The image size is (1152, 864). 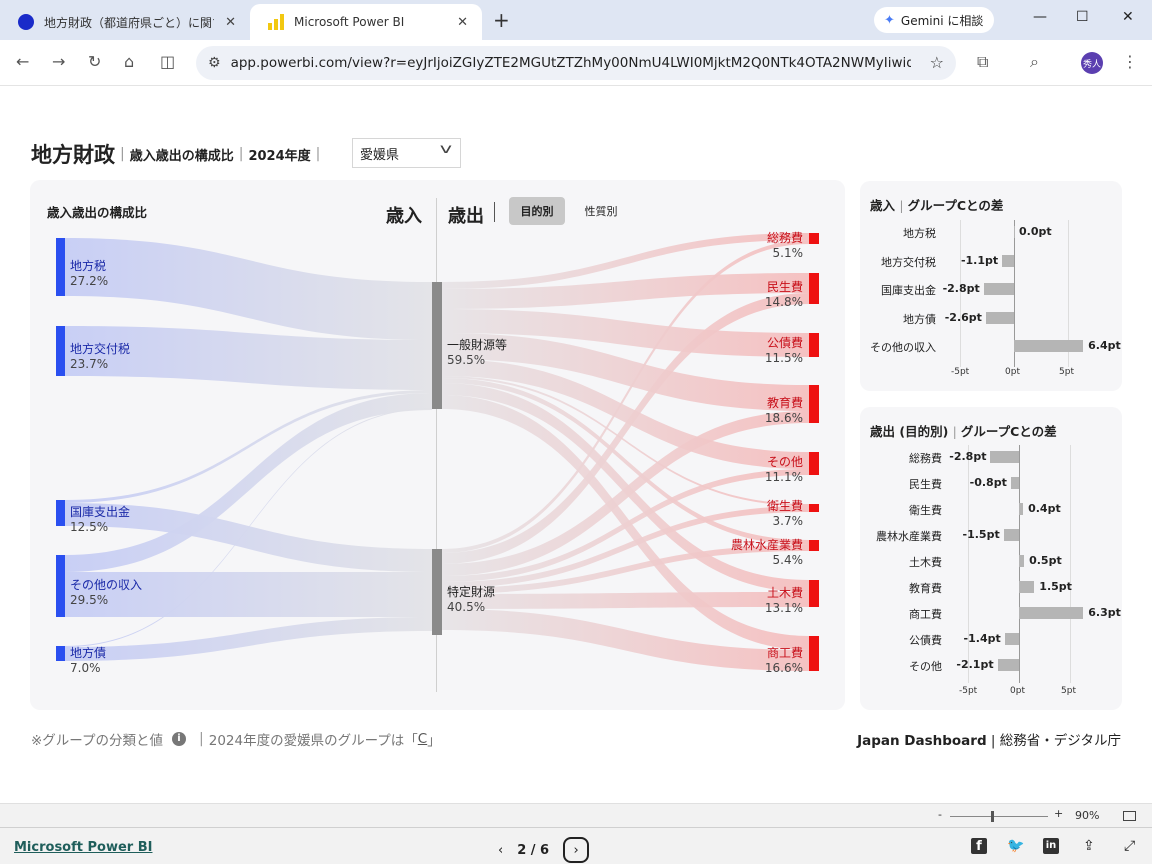 I want to click on bar-value-label: 0.4pt, so click(x=1044, y=508).